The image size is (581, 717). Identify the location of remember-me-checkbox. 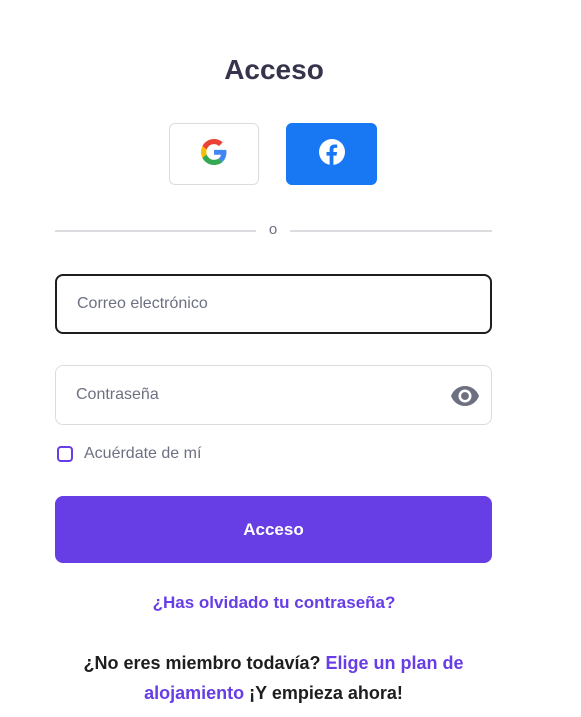
(65, 454).